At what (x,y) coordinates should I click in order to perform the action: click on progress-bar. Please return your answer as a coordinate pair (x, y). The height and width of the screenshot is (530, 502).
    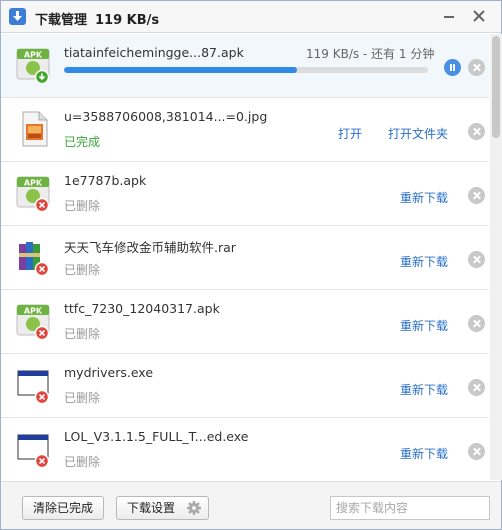
    Looking at the image, I should click on (246, 70).